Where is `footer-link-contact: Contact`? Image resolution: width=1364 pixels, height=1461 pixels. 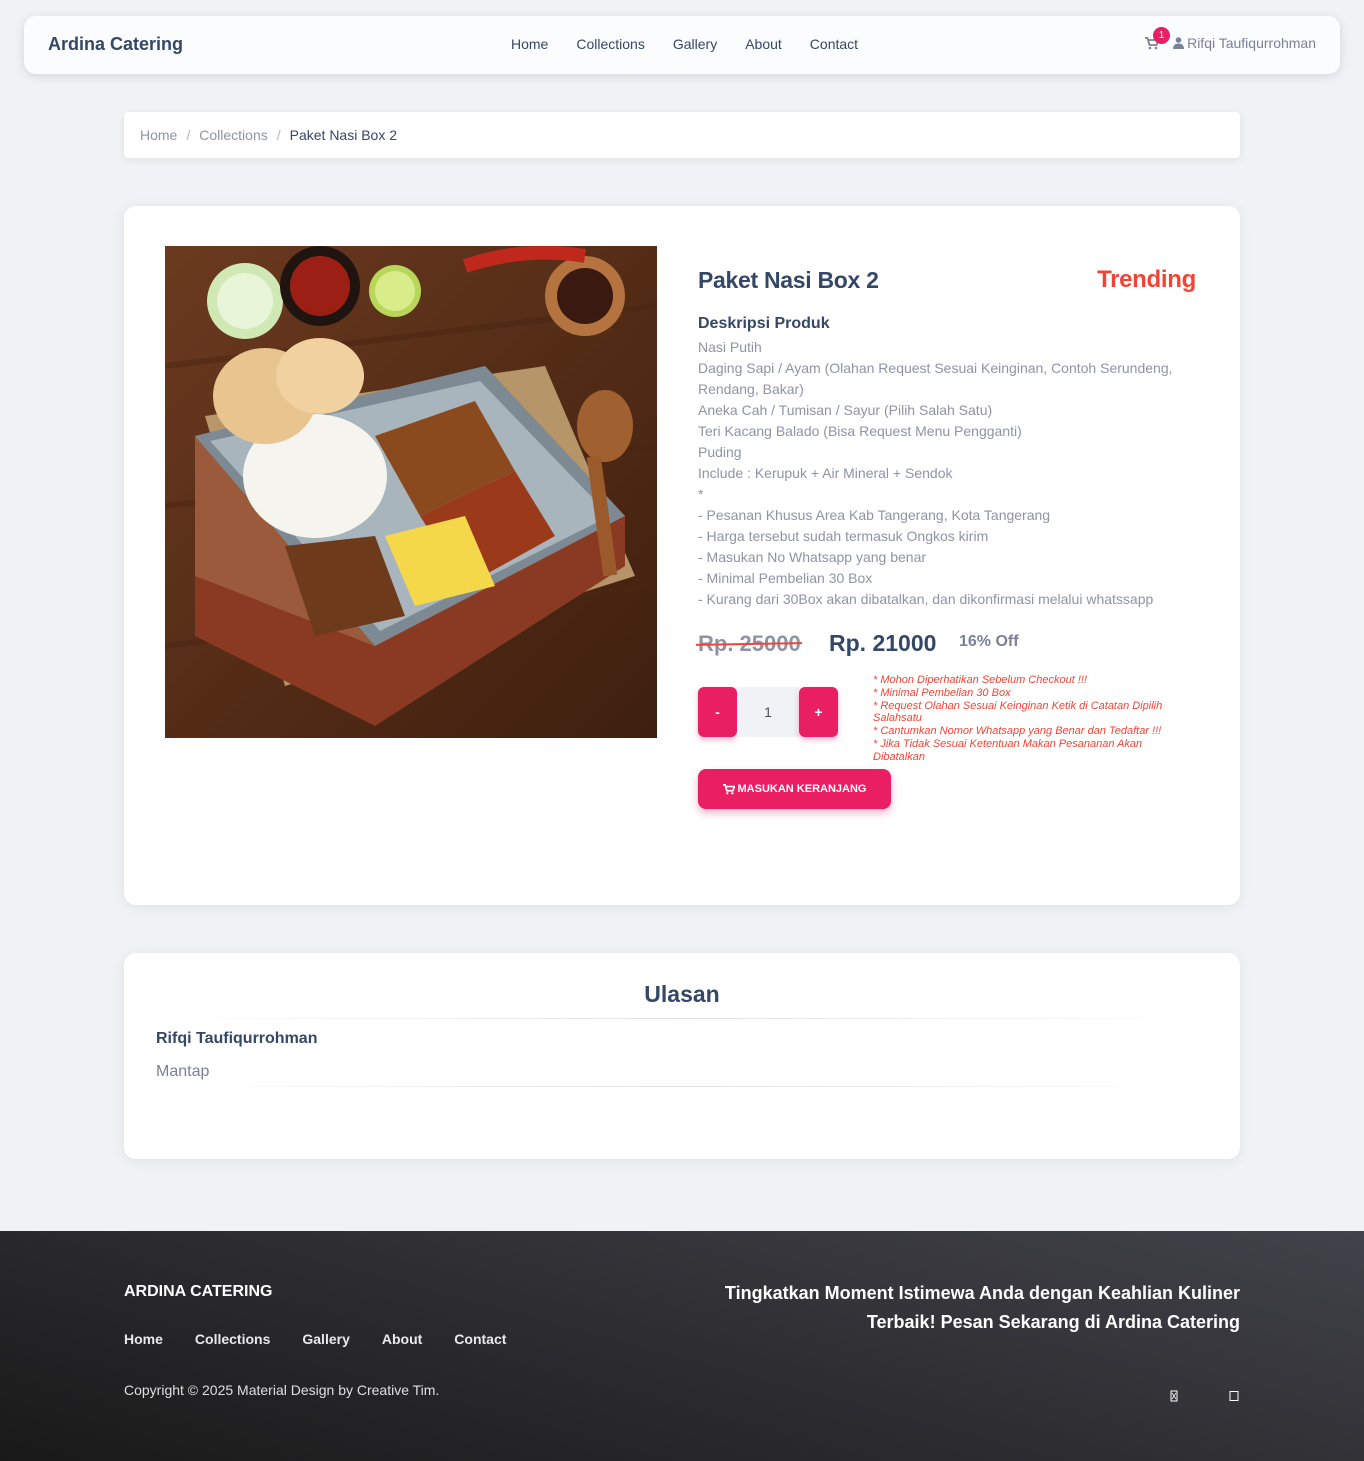
footer-link-contact: Contact is located at coordinates (480, 1339).